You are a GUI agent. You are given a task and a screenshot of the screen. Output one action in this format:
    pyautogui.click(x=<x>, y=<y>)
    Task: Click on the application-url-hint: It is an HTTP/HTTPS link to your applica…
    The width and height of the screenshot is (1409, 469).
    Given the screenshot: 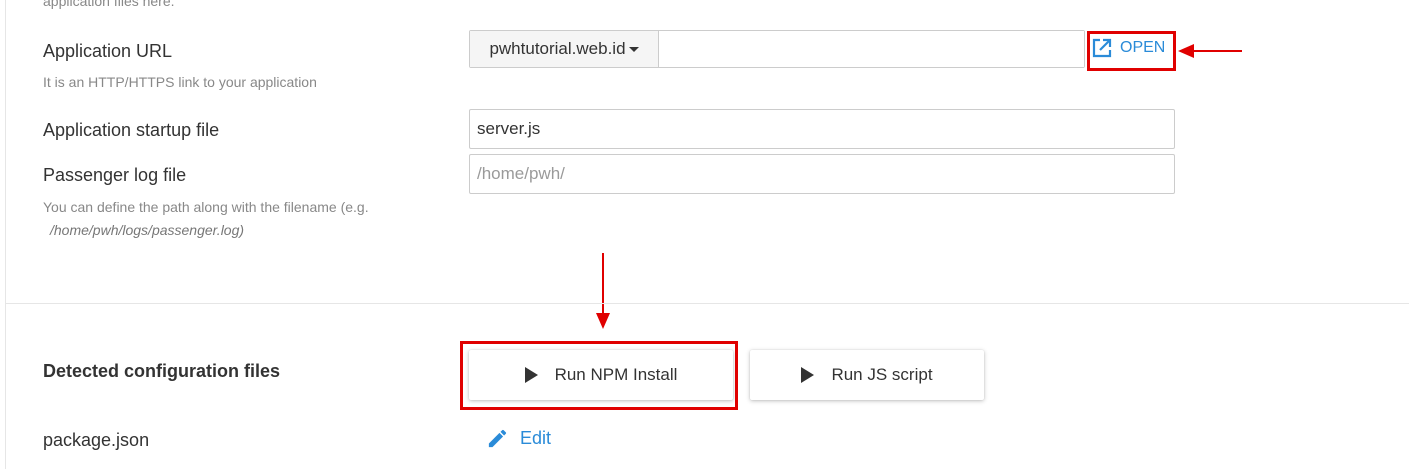 What is the action you would take?
    pyautogui.click(x=180, y=82)
    